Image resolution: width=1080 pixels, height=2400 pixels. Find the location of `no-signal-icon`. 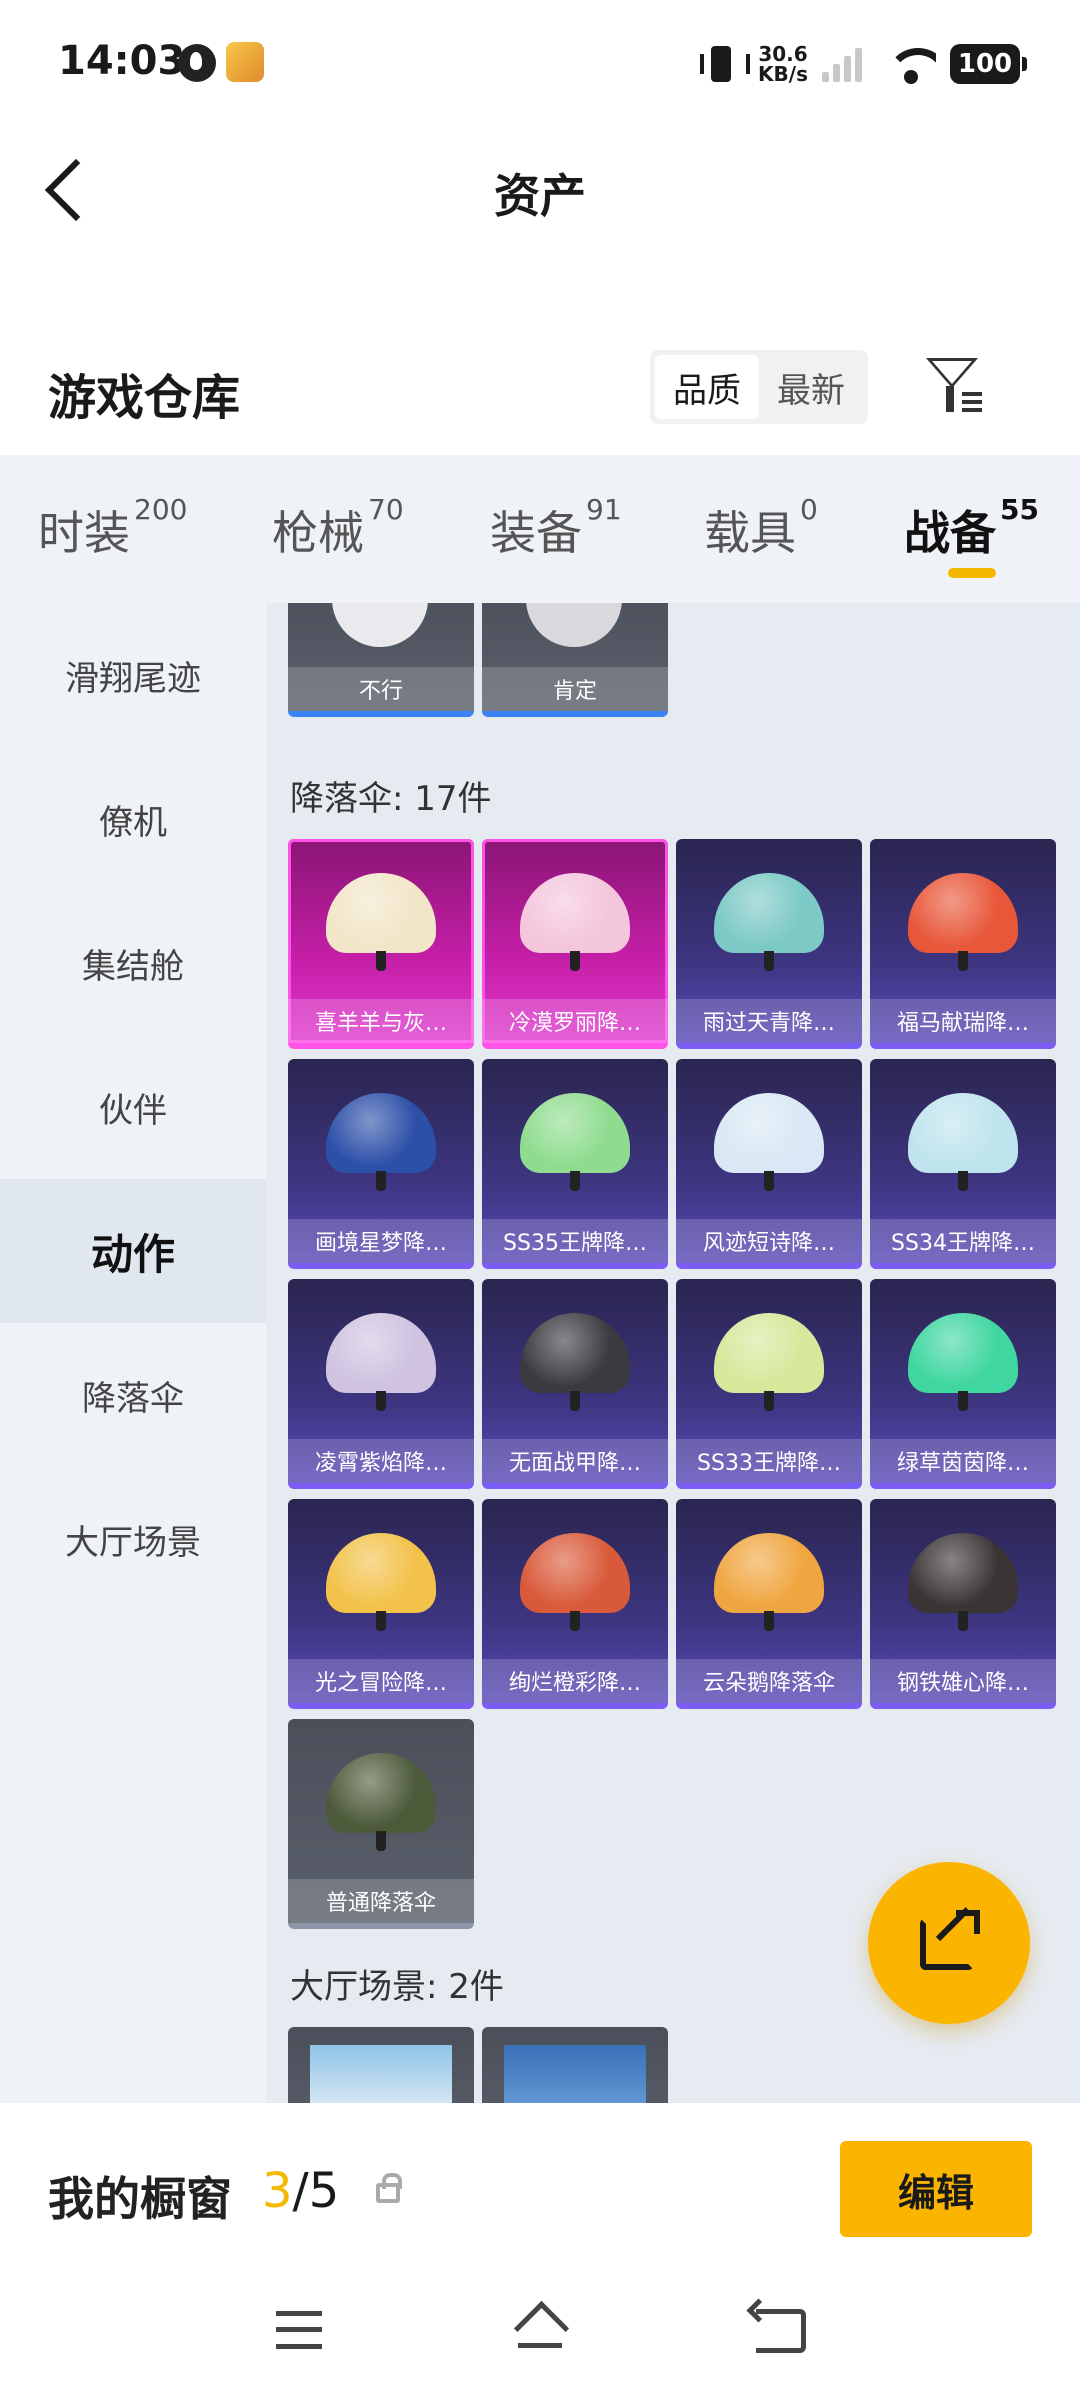

no-signal-icon is located at coordinates (847, 64).